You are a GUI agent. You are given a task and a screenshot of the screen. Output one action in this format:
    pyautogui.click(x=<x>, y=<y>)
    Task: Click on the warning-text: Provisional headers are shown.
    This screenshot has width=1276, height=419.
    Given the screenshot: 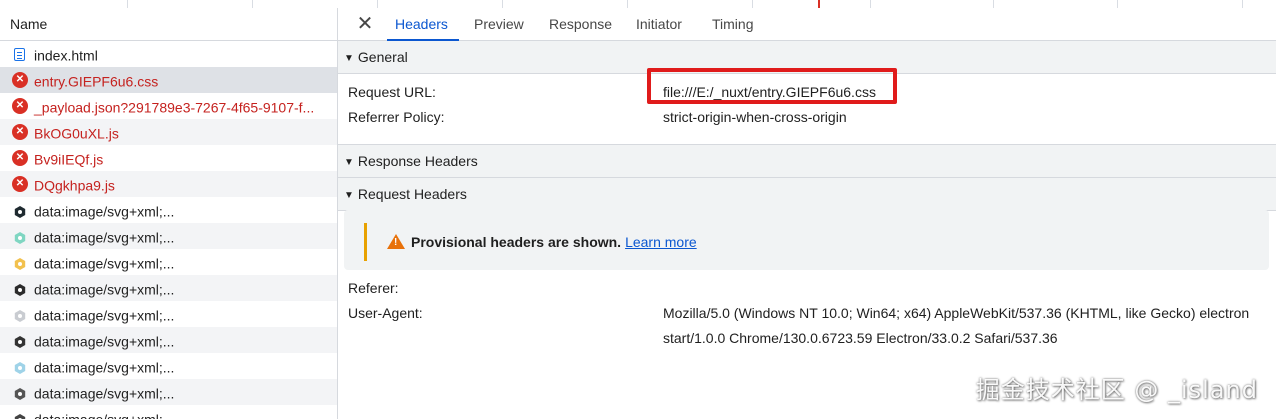 What is the action you would take?
    pyautogui.click(x=516, y=242)
    